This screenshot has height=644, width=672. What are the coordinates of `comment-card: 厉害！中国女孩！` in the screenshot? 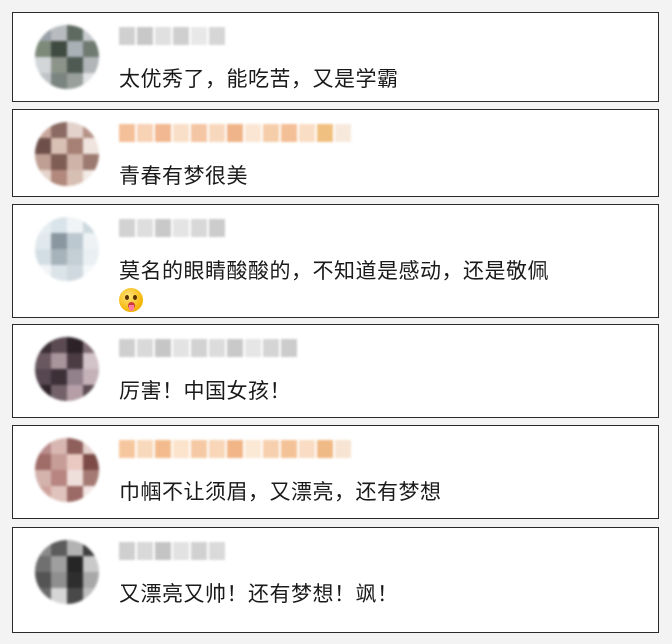 It's located at (335, 371).